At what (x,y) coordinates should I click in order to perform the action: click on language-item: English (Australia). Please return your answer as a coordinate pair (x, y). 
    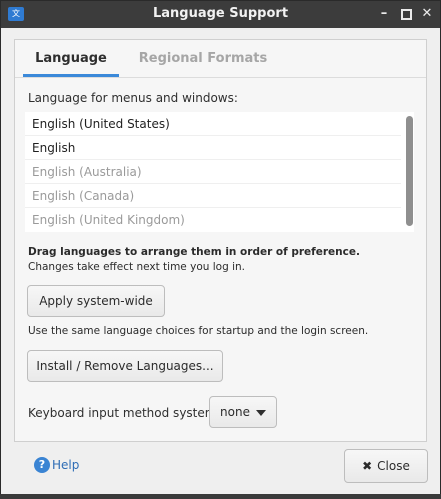
    Looking at the image, I should click on (213, 172).